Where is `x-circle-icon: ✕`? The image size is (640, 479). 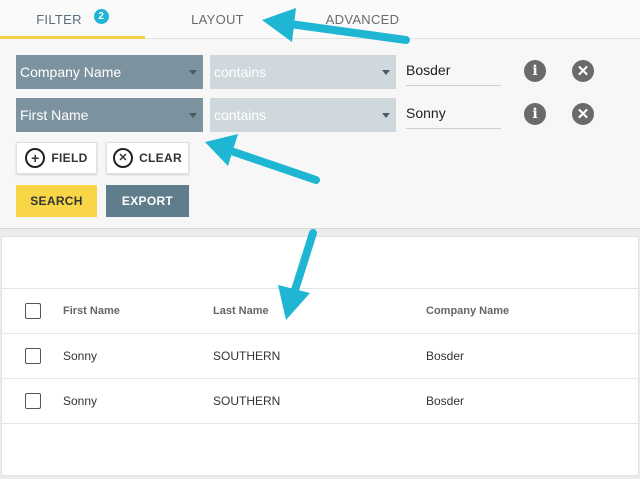 x-circle-icon: ✕ is located at coordinates (123, 158).